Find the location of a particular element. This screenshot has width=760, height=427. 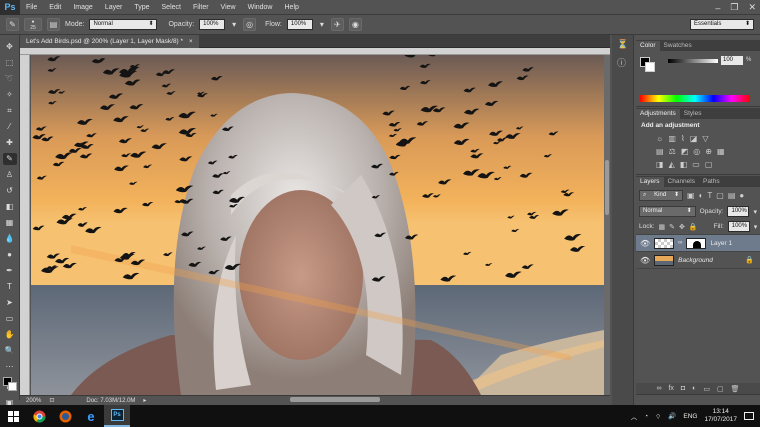

dodge-tool-icon: ● is located at coordinates (10, 255).